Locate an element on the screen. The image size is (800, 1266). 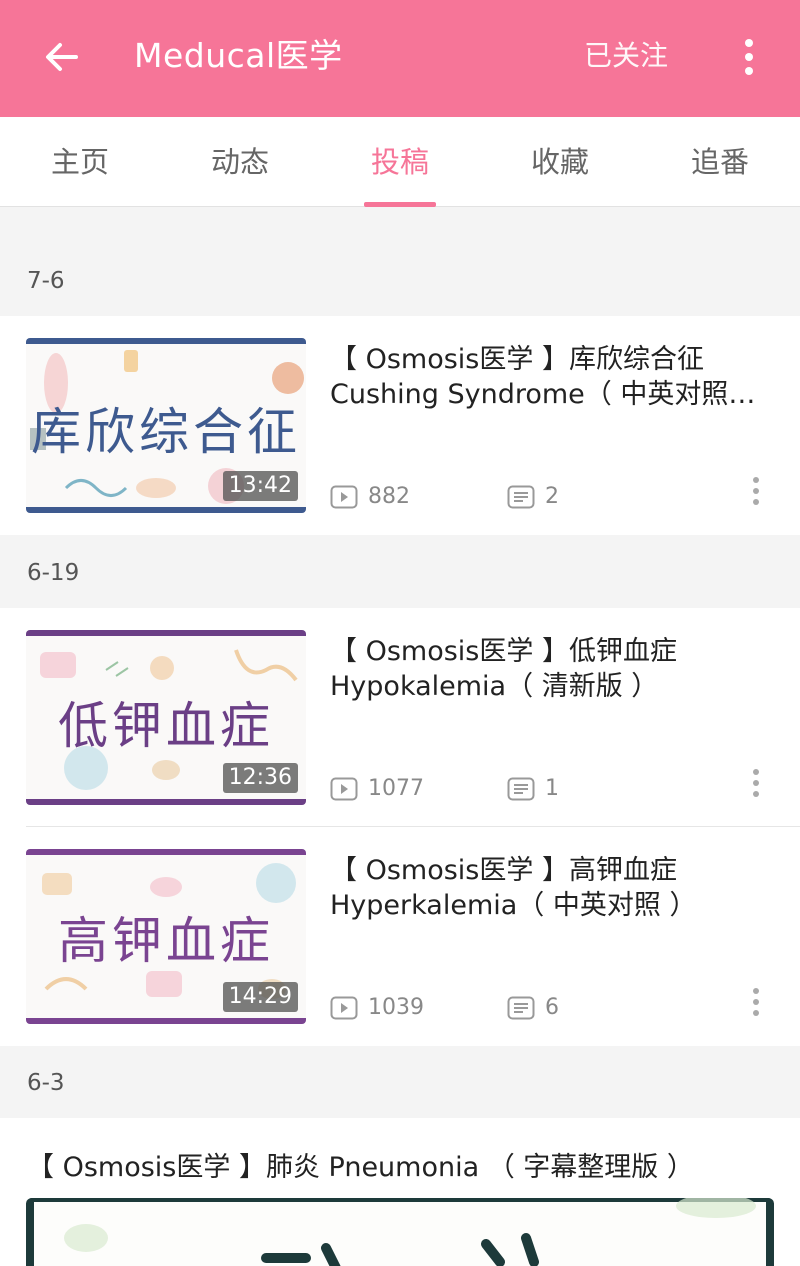
tab-following-series: 追番 is located at coordinates (720, 162).